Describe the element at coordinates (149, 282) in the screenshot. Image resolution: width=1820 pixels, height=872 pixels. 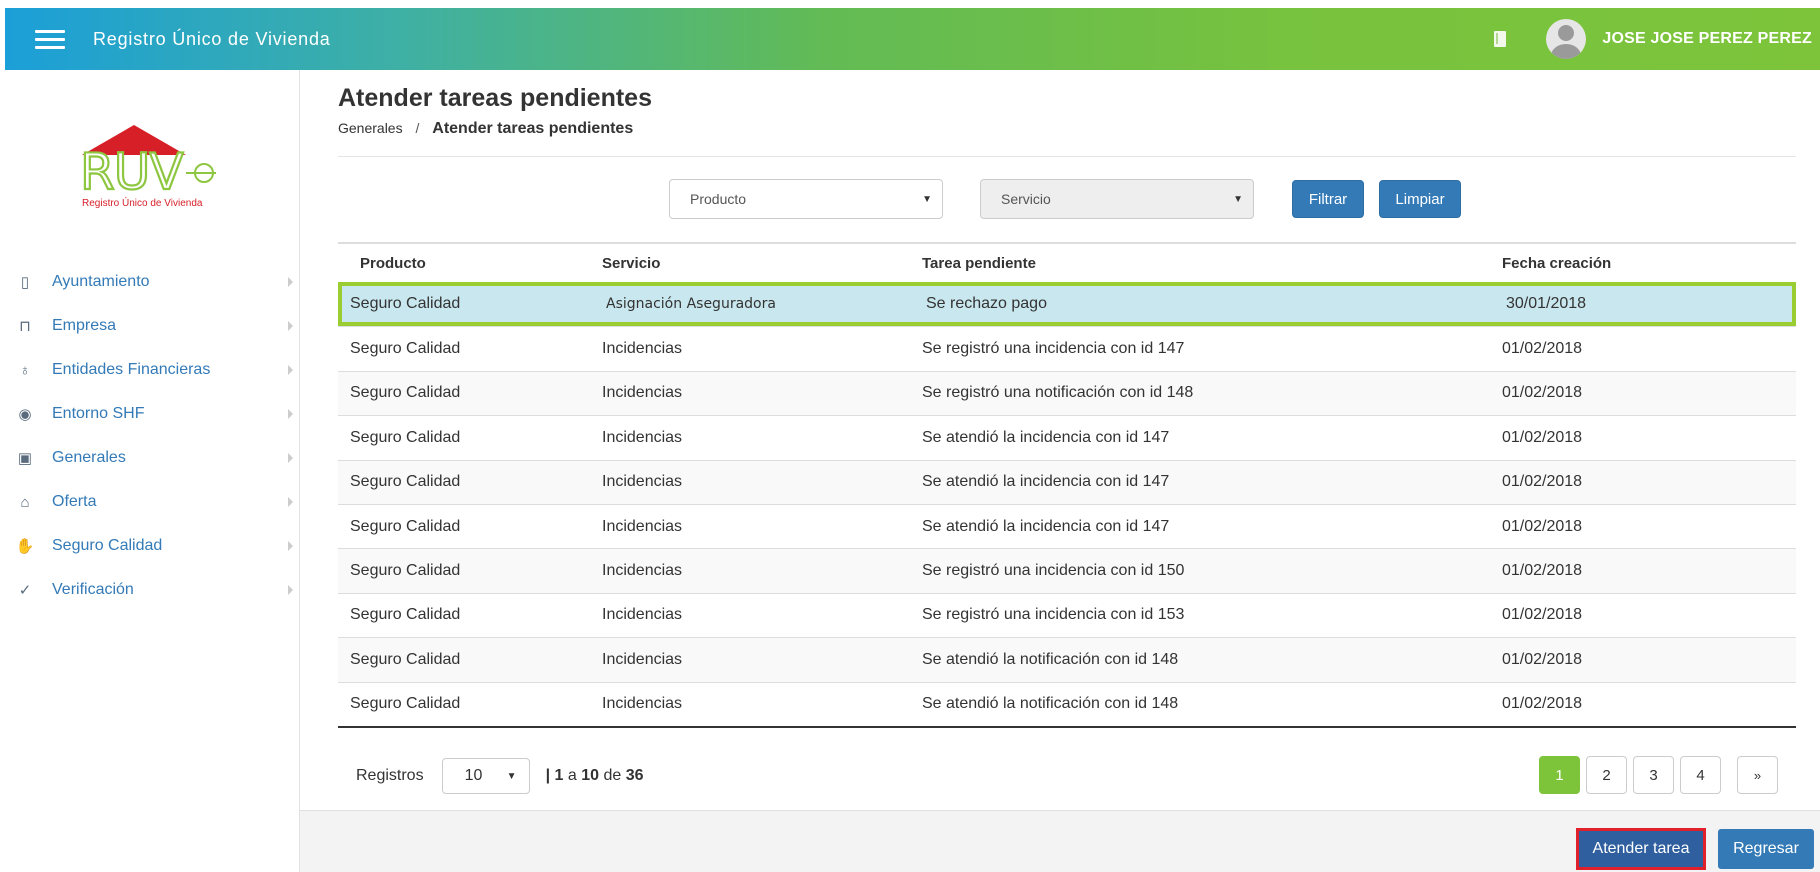
I see `sidebar-item-ayuntamiento: ▯ Ayuntamiento` at that location.